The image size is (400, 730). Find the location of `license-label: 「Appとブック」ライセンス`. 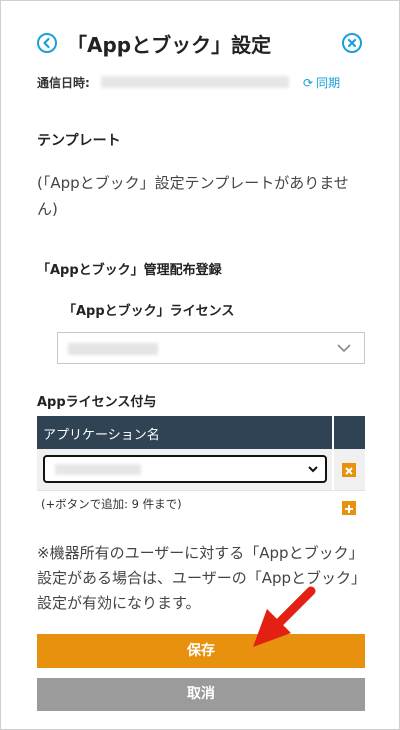

license-label: 「Appとブック」ライセンス is located at coordinates (149, 311).